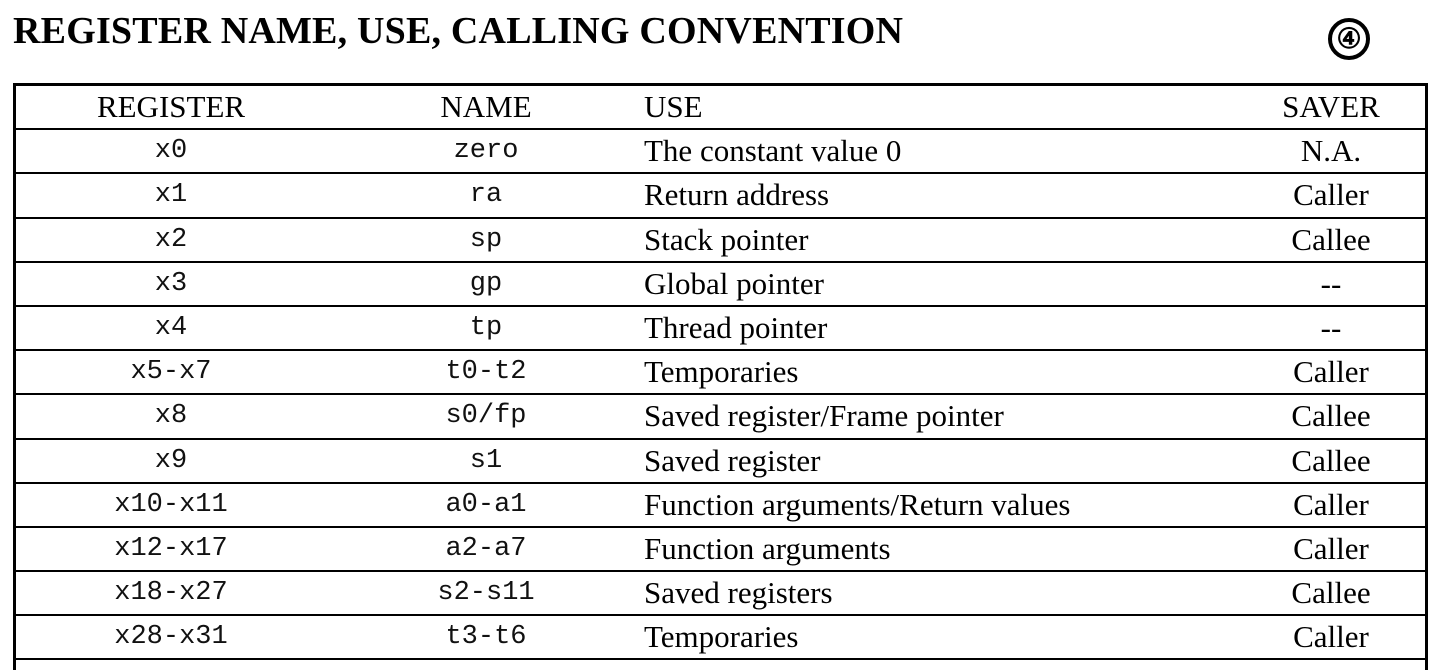 Image resolution: width=1444 pixels, height=670 pixels. I want to click on table-row: x5-x7 t0-t2 Temporaries Caller, so click(720, 373).